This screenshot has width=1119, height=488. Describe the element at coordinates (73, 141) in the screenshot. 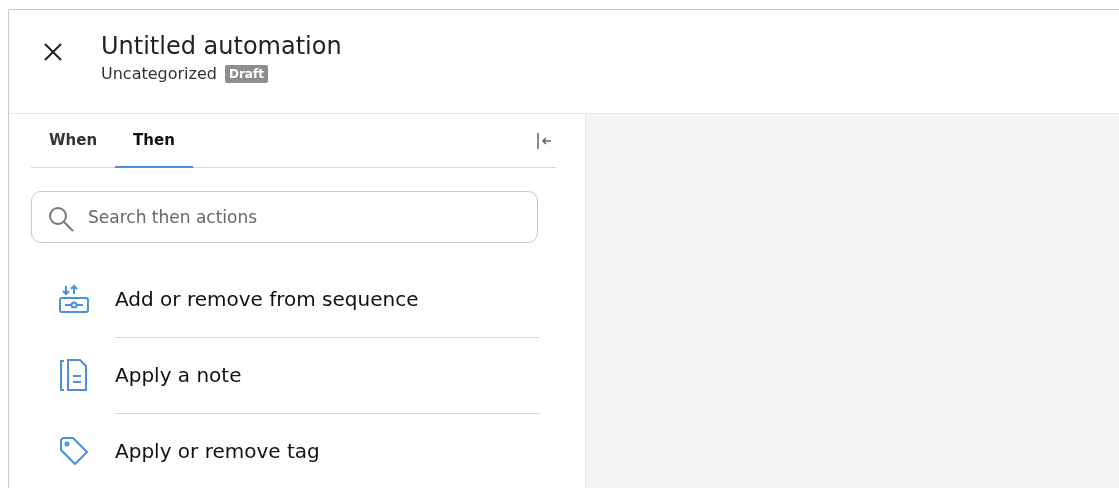

I see `tab: When` at that location.